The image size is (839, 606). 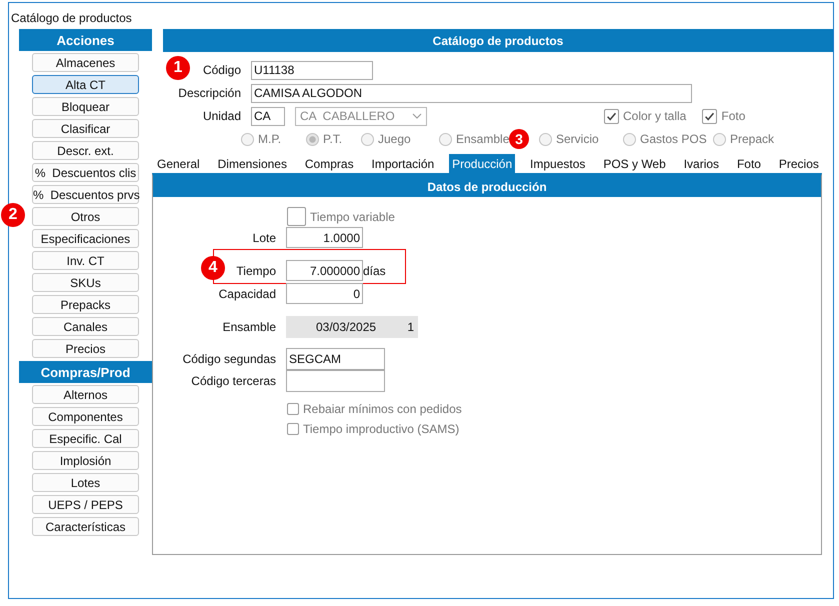 I want to click on field-label: Capacidad, so click(x=247, y=293).